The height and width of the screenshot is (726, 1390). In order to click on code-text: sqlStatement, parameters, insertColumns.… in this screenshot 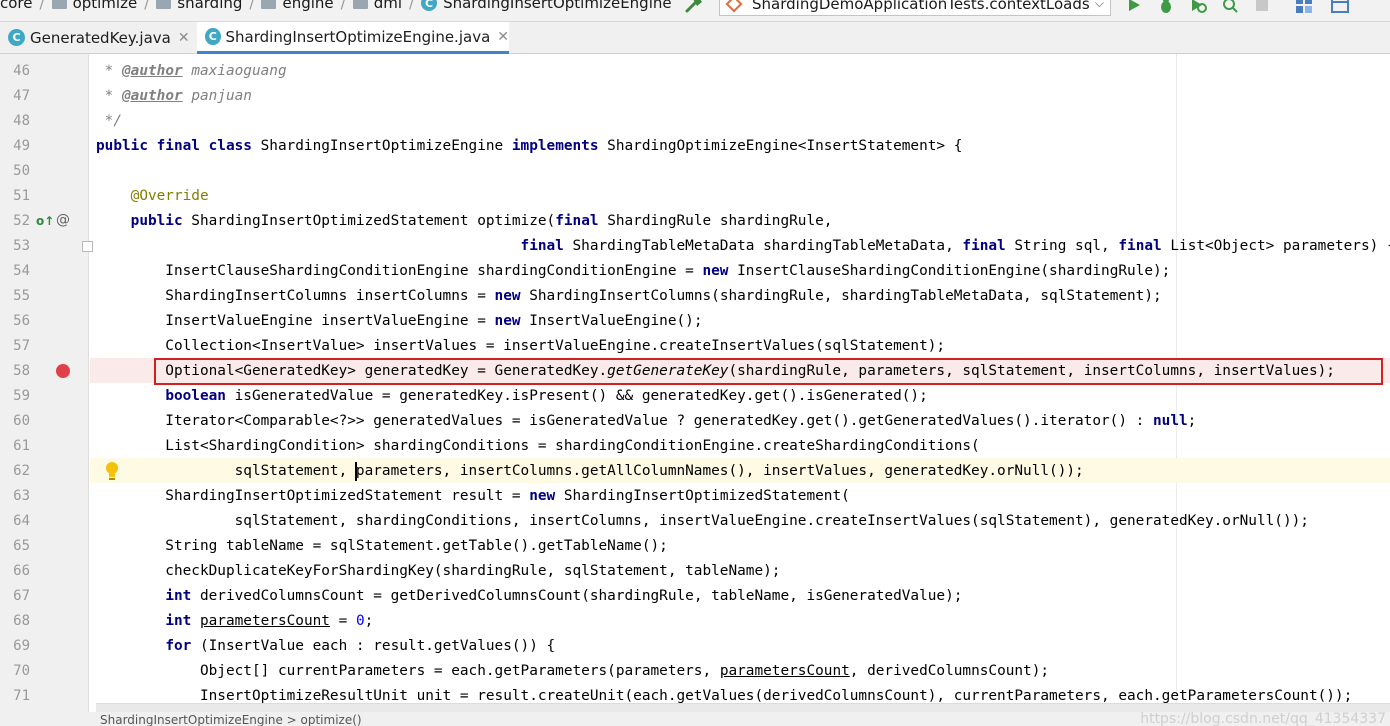, I will do `click(590, 471)`.